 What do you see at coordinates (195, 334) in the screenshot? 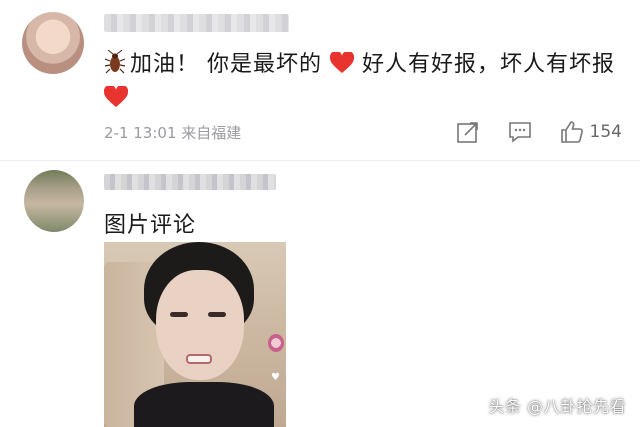
I see `comment-image: ♥` at bounding box center [195, 334].